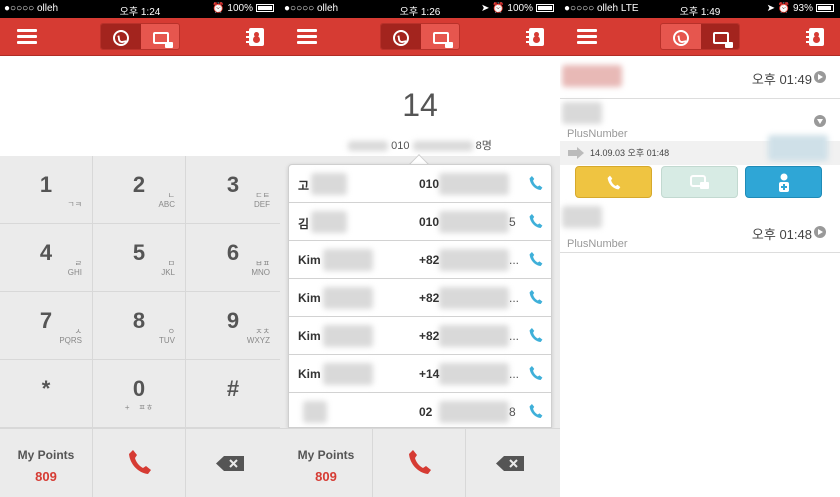 The height and width of the screenshot is (497, 840). Describe the element at coordinates (576, 153) in the screenshot. I see `outgoing-call-icon` at that location.